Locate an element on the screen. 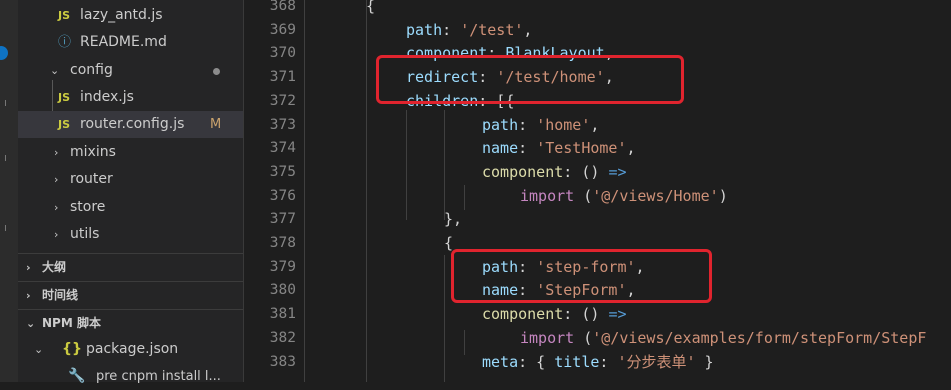  code-line: name: 'TestHome', is located at coordinates (559, 148).